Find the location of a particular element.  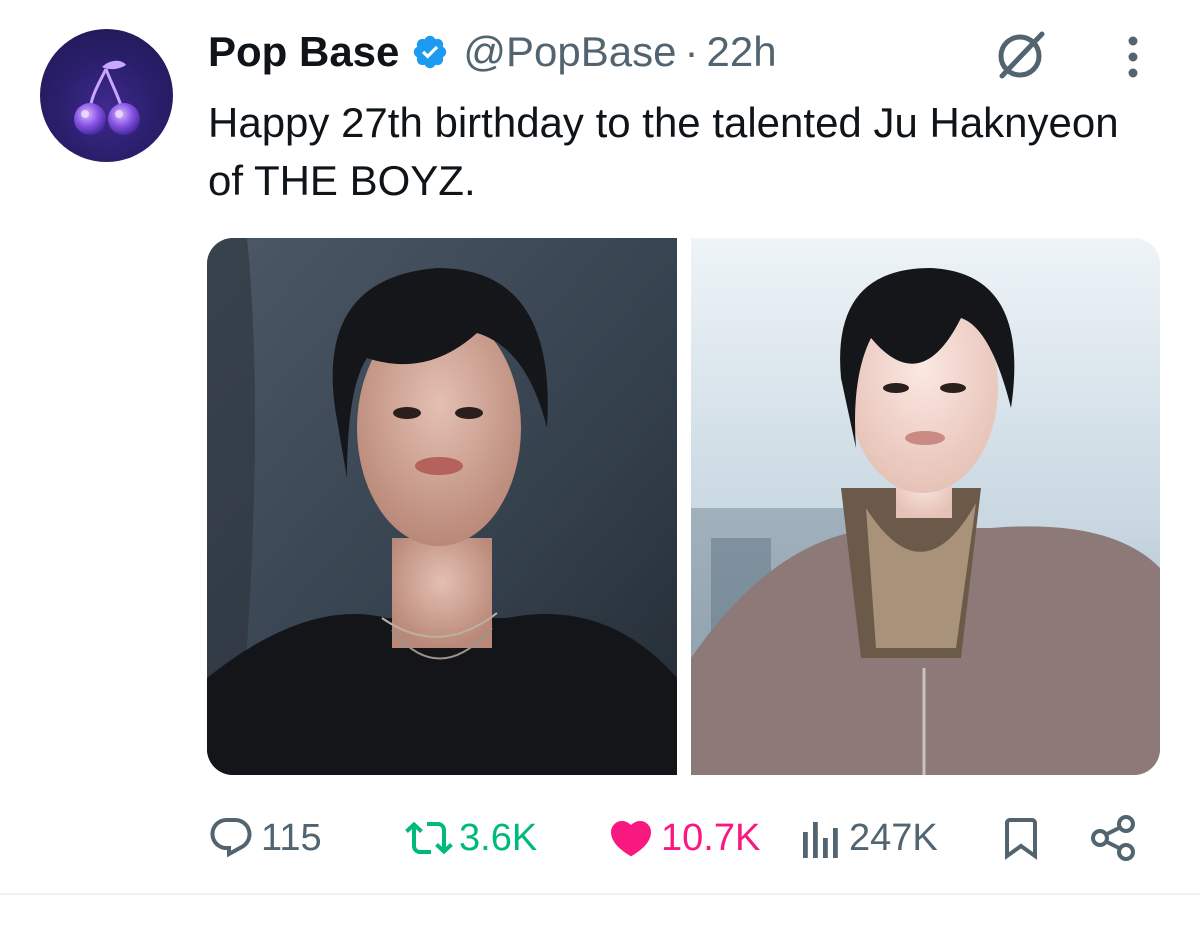

heart-icon is located at coordinates (631, 839).